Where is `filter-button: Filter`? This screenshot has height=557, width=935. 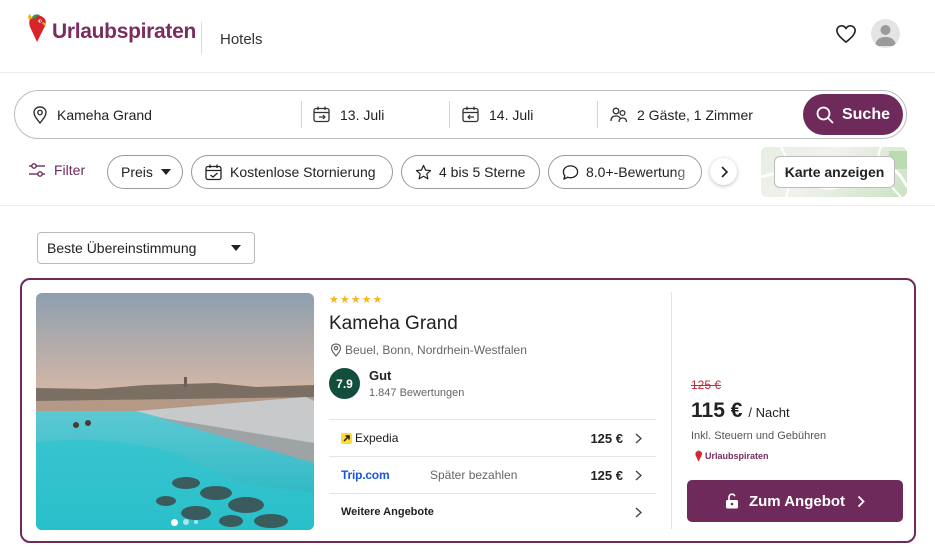
filter-button: Filter is located at coordinates (56, 170).